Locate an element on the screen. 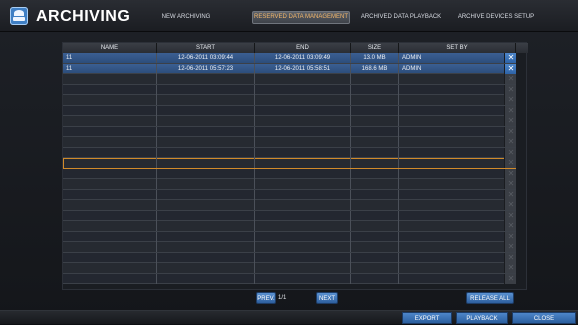 The width and height of the screenshot is (578, 325). cell-end: 12-06-2011 05:58:51 is located at coordinates (303, 68).